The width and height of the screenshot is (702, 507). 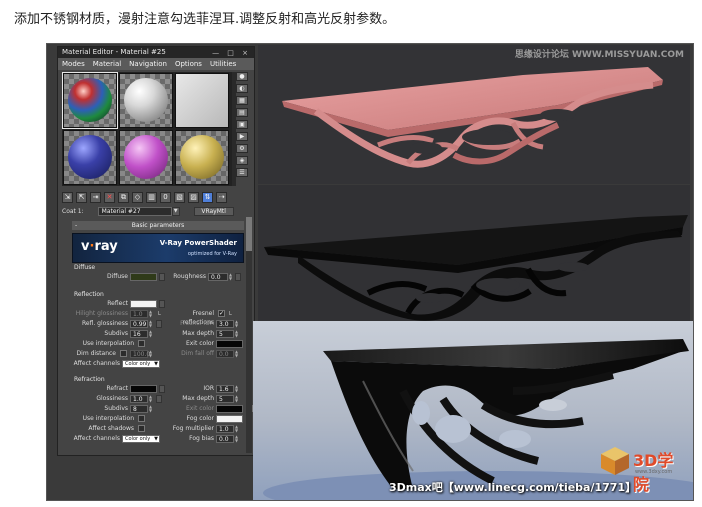 I want to click on material-navigator-icon: ☰, so click(x=242, y=172).